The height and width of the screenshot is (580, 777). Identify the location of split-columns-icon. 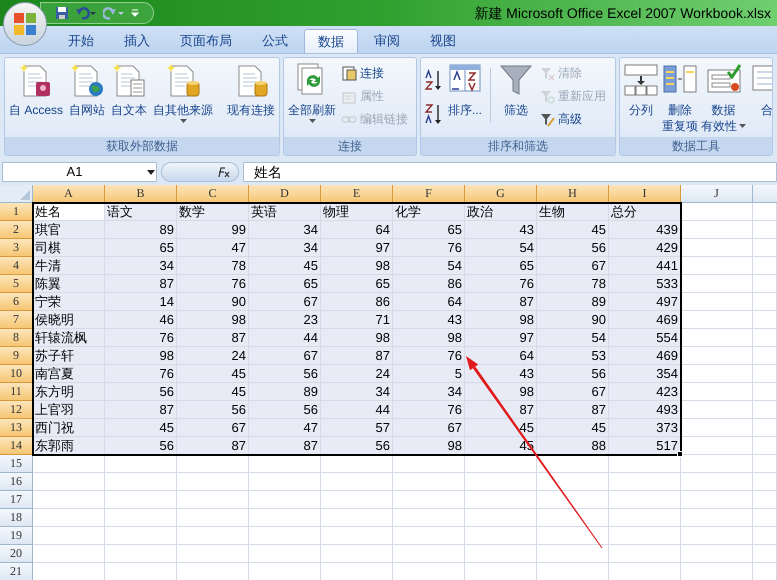
(641, 80).